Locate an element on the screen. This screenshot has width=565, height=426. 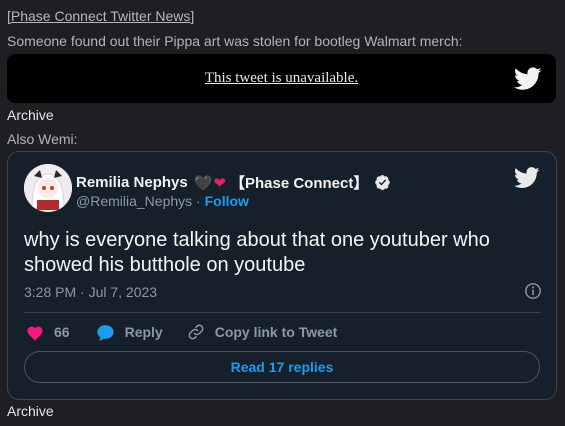
heart-icon is located at coordinates (35, 333).